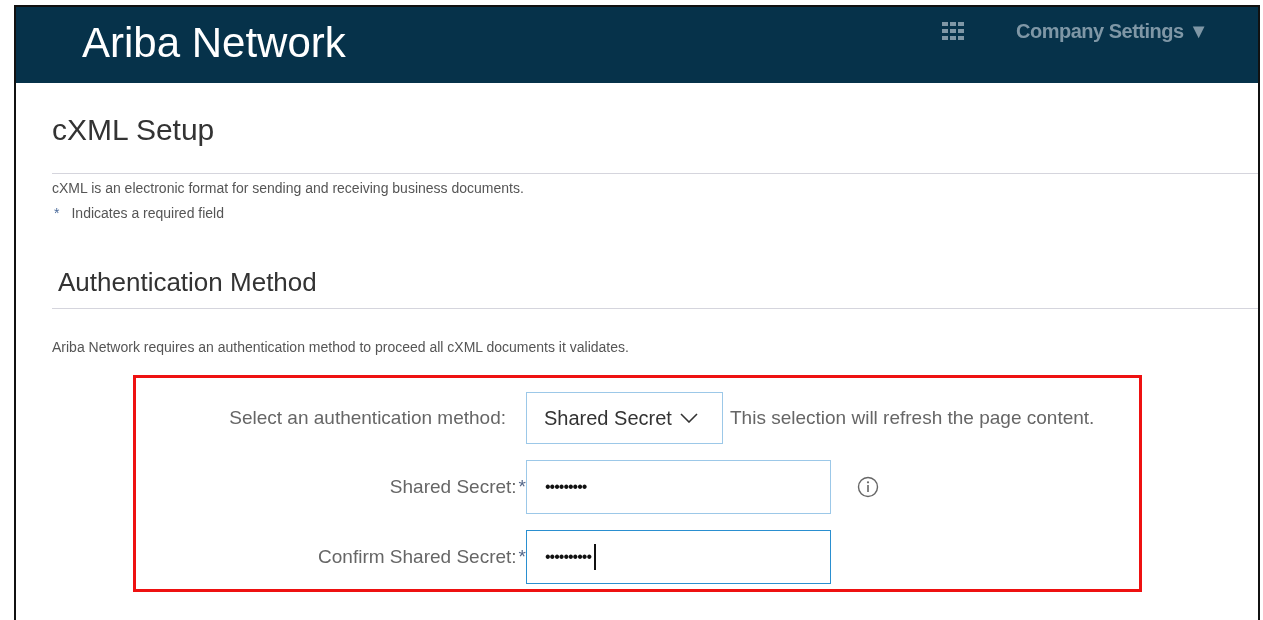 The image size is (1263, 620). Describe the element at coordinates (288, 188) in the screenshot. I see `description-text: cXML is an electronic format for sending and receiving business documents.` at that location.